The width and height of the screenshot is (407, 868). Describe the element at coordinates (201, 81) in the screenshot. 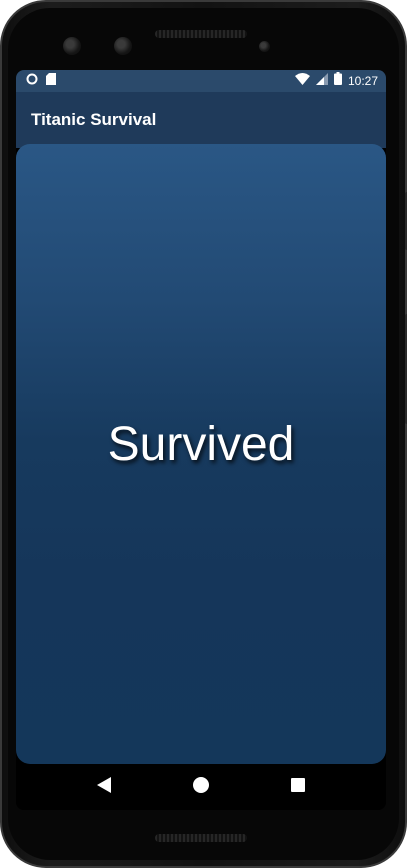

I see `status-bar: 10:27` at that location.